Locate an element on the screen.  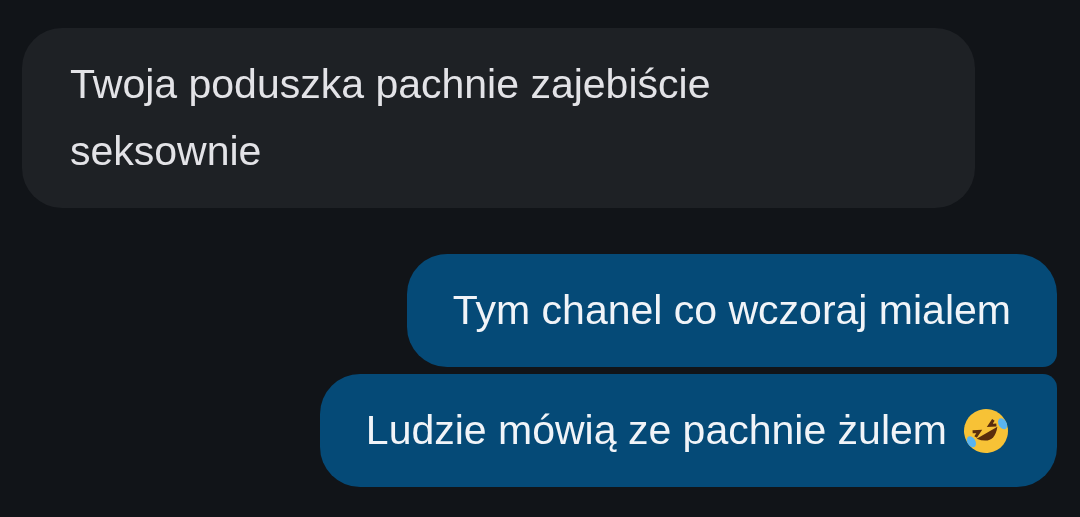
message-text: Tym chanel co wczoraj mialem is located at coordinates (731, 310).